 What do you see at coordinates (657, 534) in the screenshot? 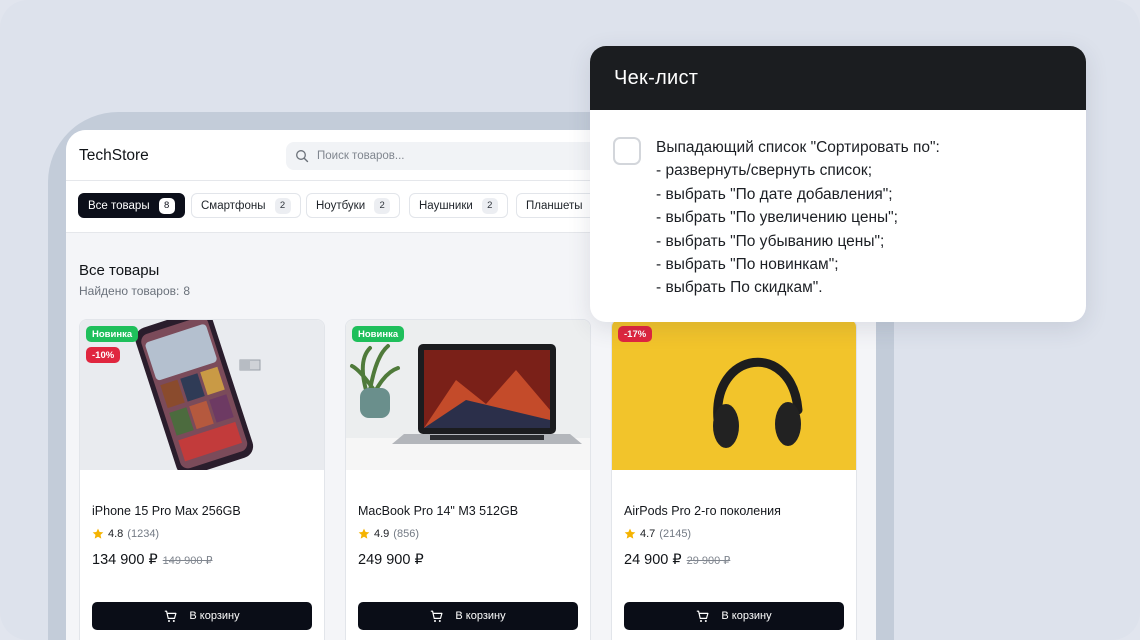
I see `product-rating: 4.7 (2145)` at bounding box center [657, 534].